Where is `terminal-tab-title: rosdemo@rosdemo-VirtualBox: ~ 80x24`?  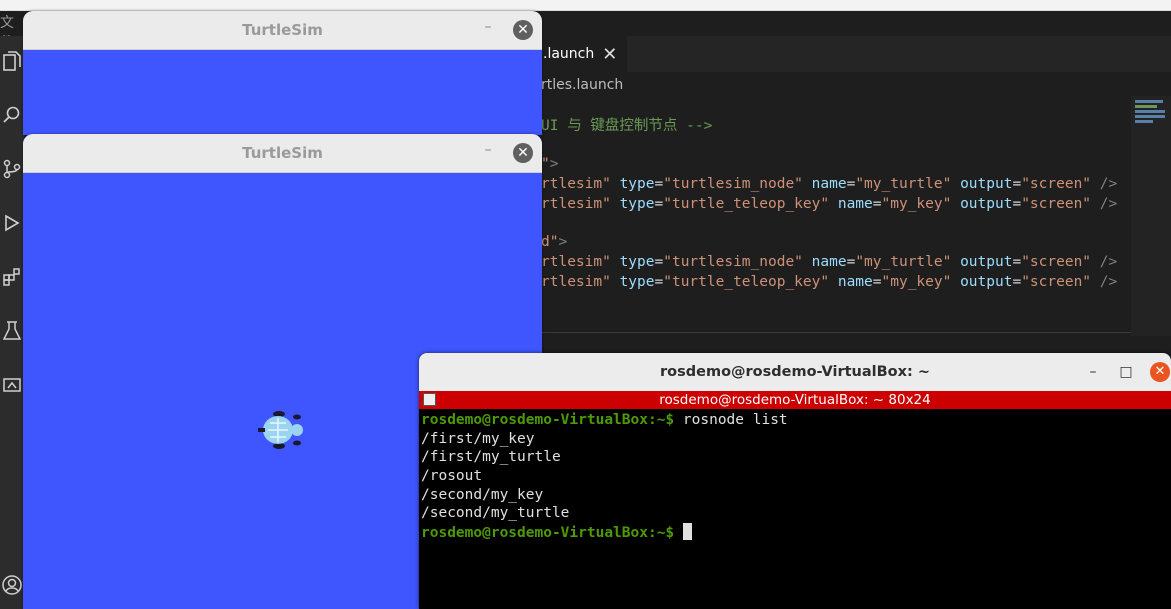
terminal-tab-title: rosdemo@rosdemo-VirtualBox: ~ 80x24 is located at coordinates (795, 400).